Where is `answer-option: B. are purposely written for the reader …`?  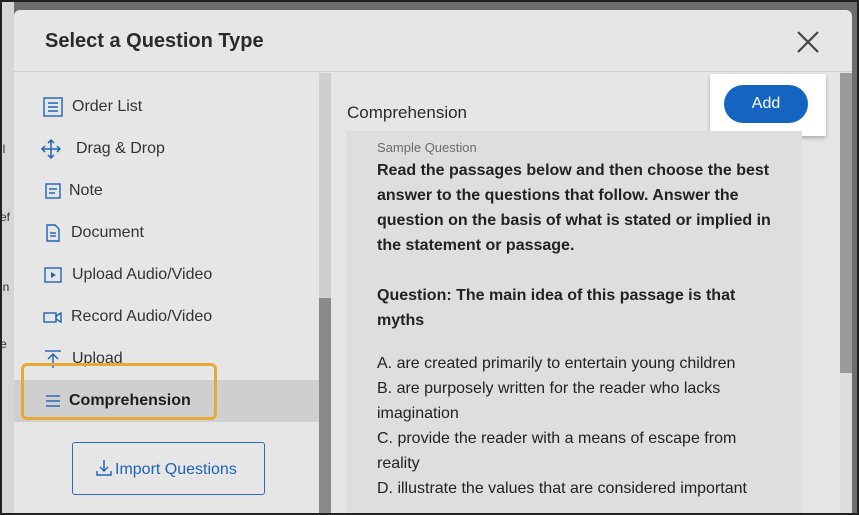 answer-option: B. are purposely written for the reader … is located at coordinates (549, 401).